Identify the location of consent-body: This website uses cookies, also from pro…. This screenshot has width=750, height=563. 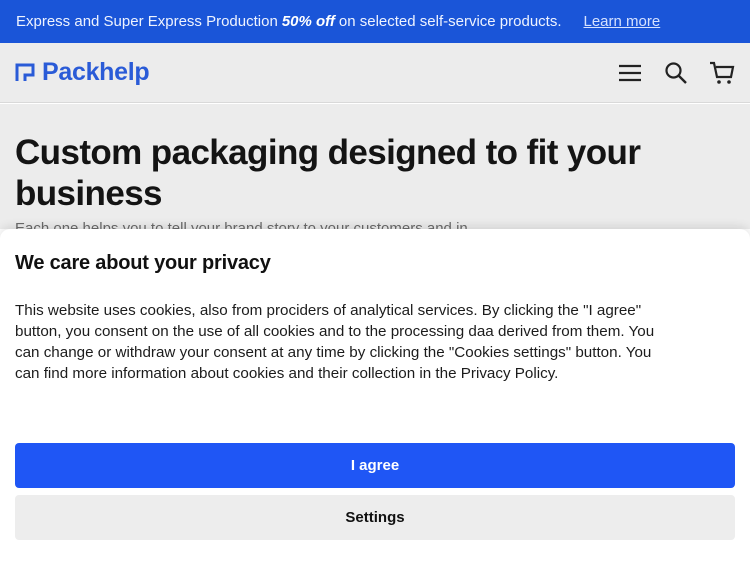
(335, 342).